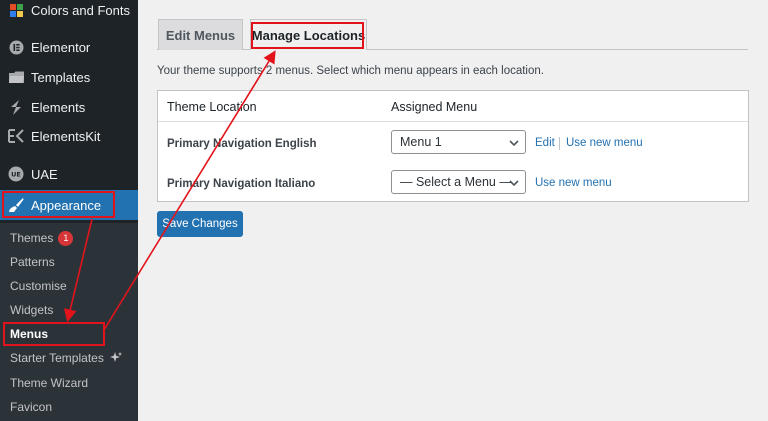 This screenshot has width=768, height=421. Describe the element at coordinates (16, 107) in the screenshot. I see `elements-icon` at that location.